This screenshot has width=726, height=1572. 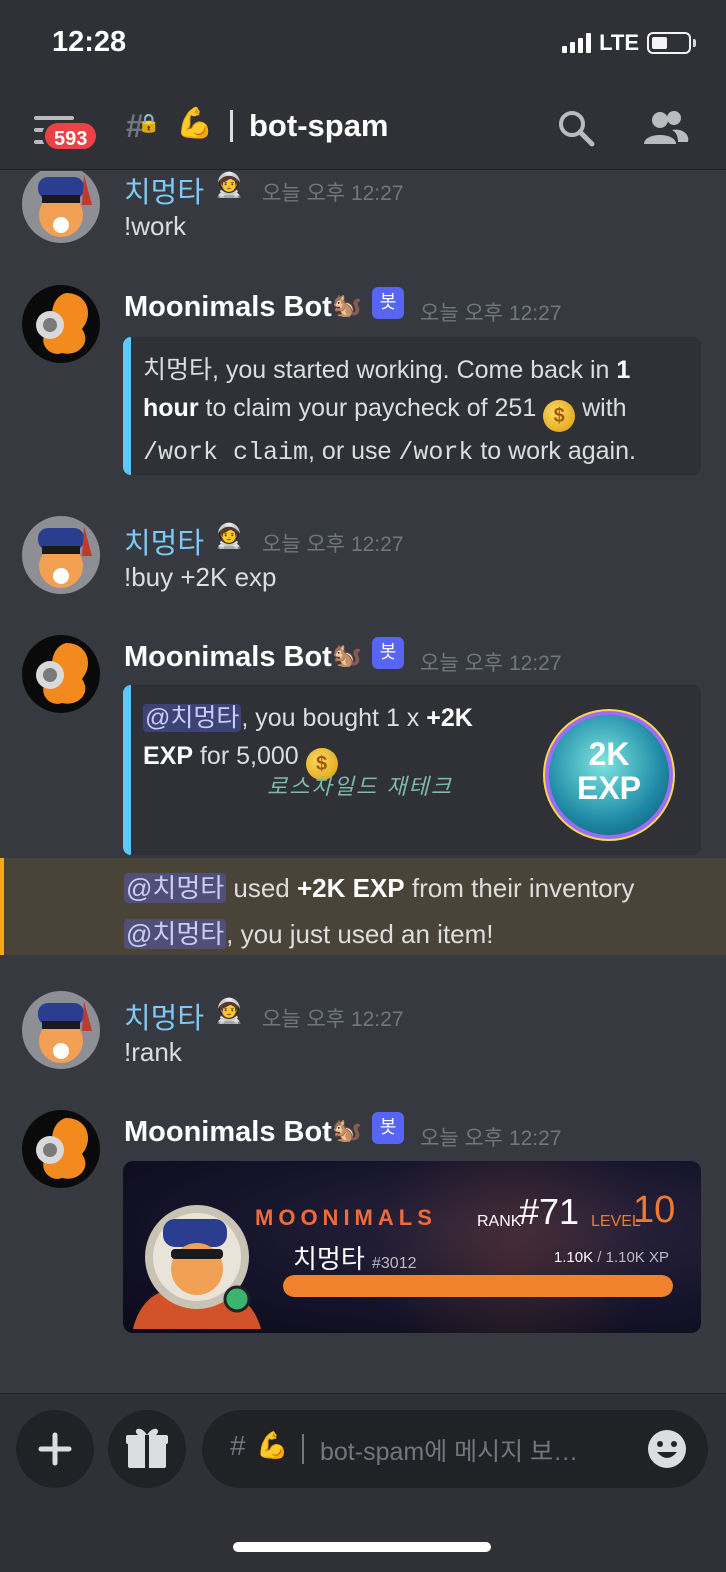 What do you see at coordinates (394, 1263) in the screenshot?
I see `discriminator: #3012` at bounding box center [394, 1263].